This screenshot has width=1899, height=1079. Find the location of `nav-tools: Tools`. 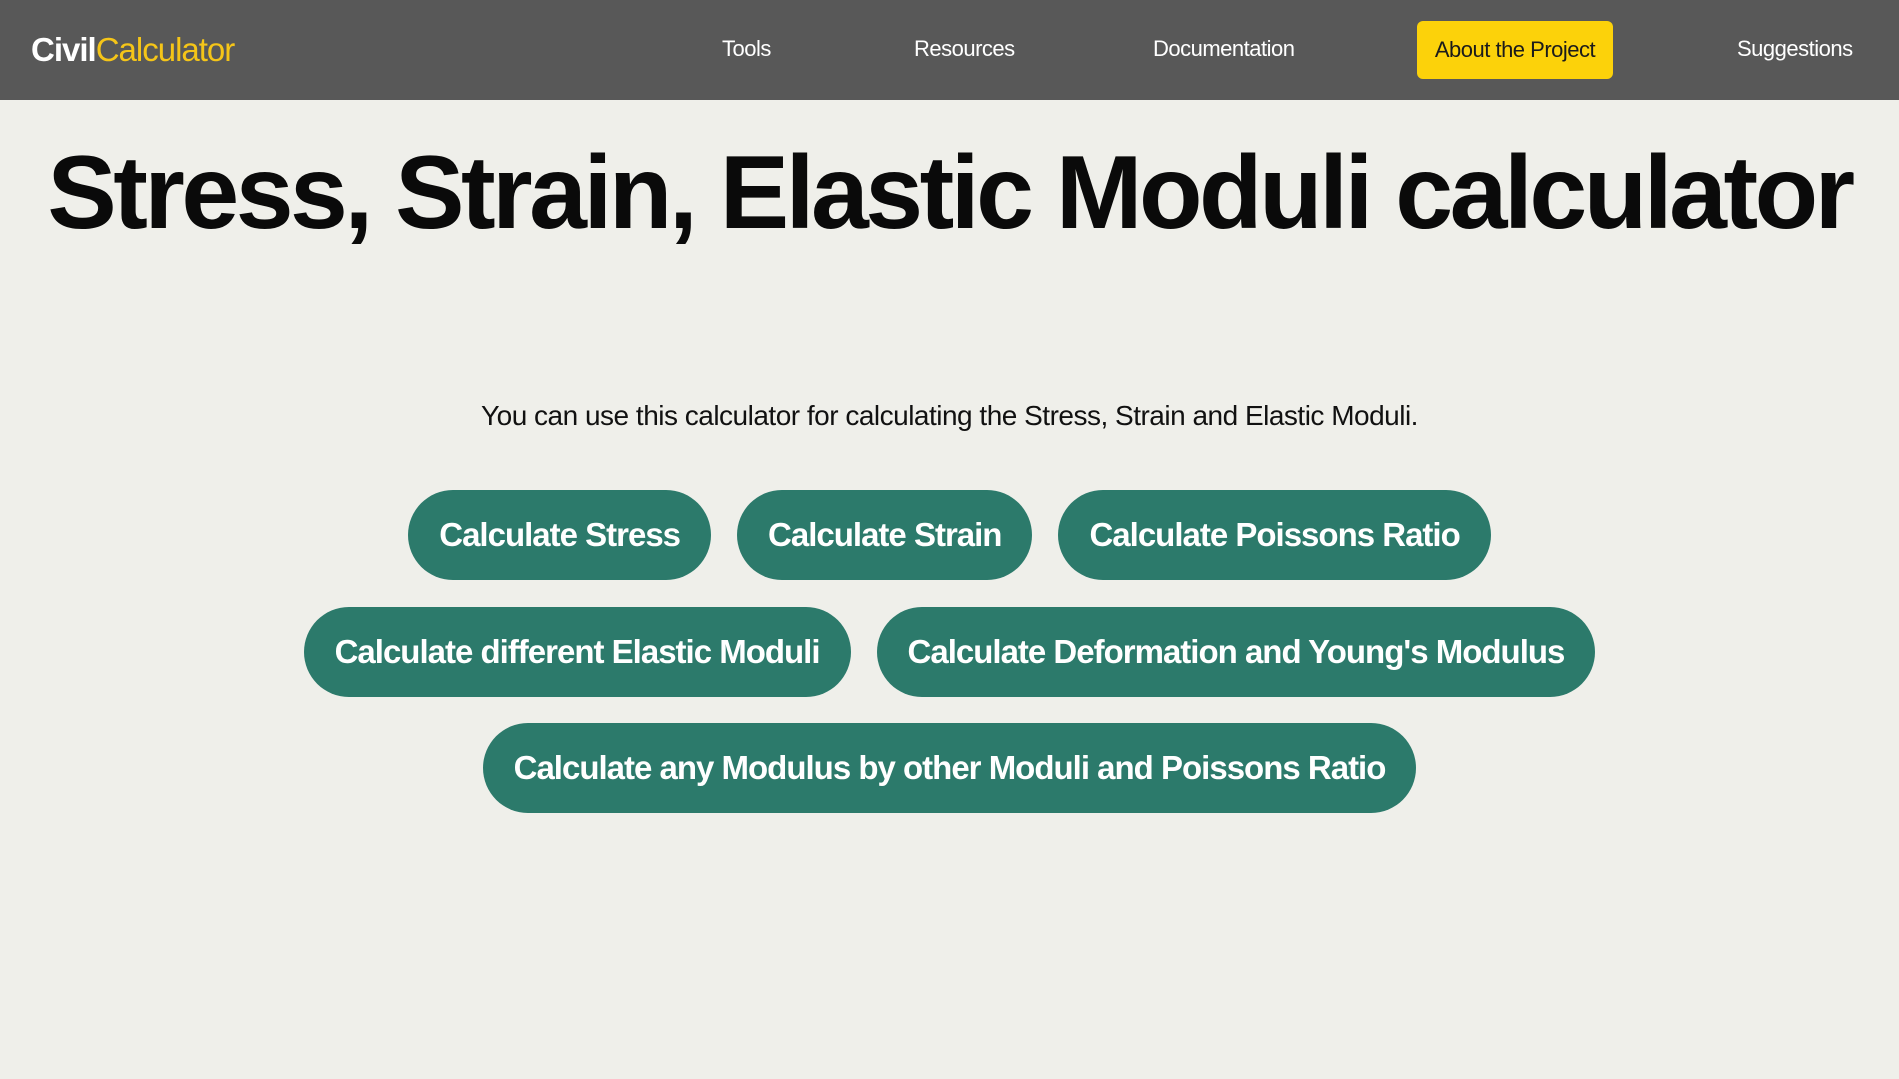

nav-tools: Tools is located at coordinates (746, 49).